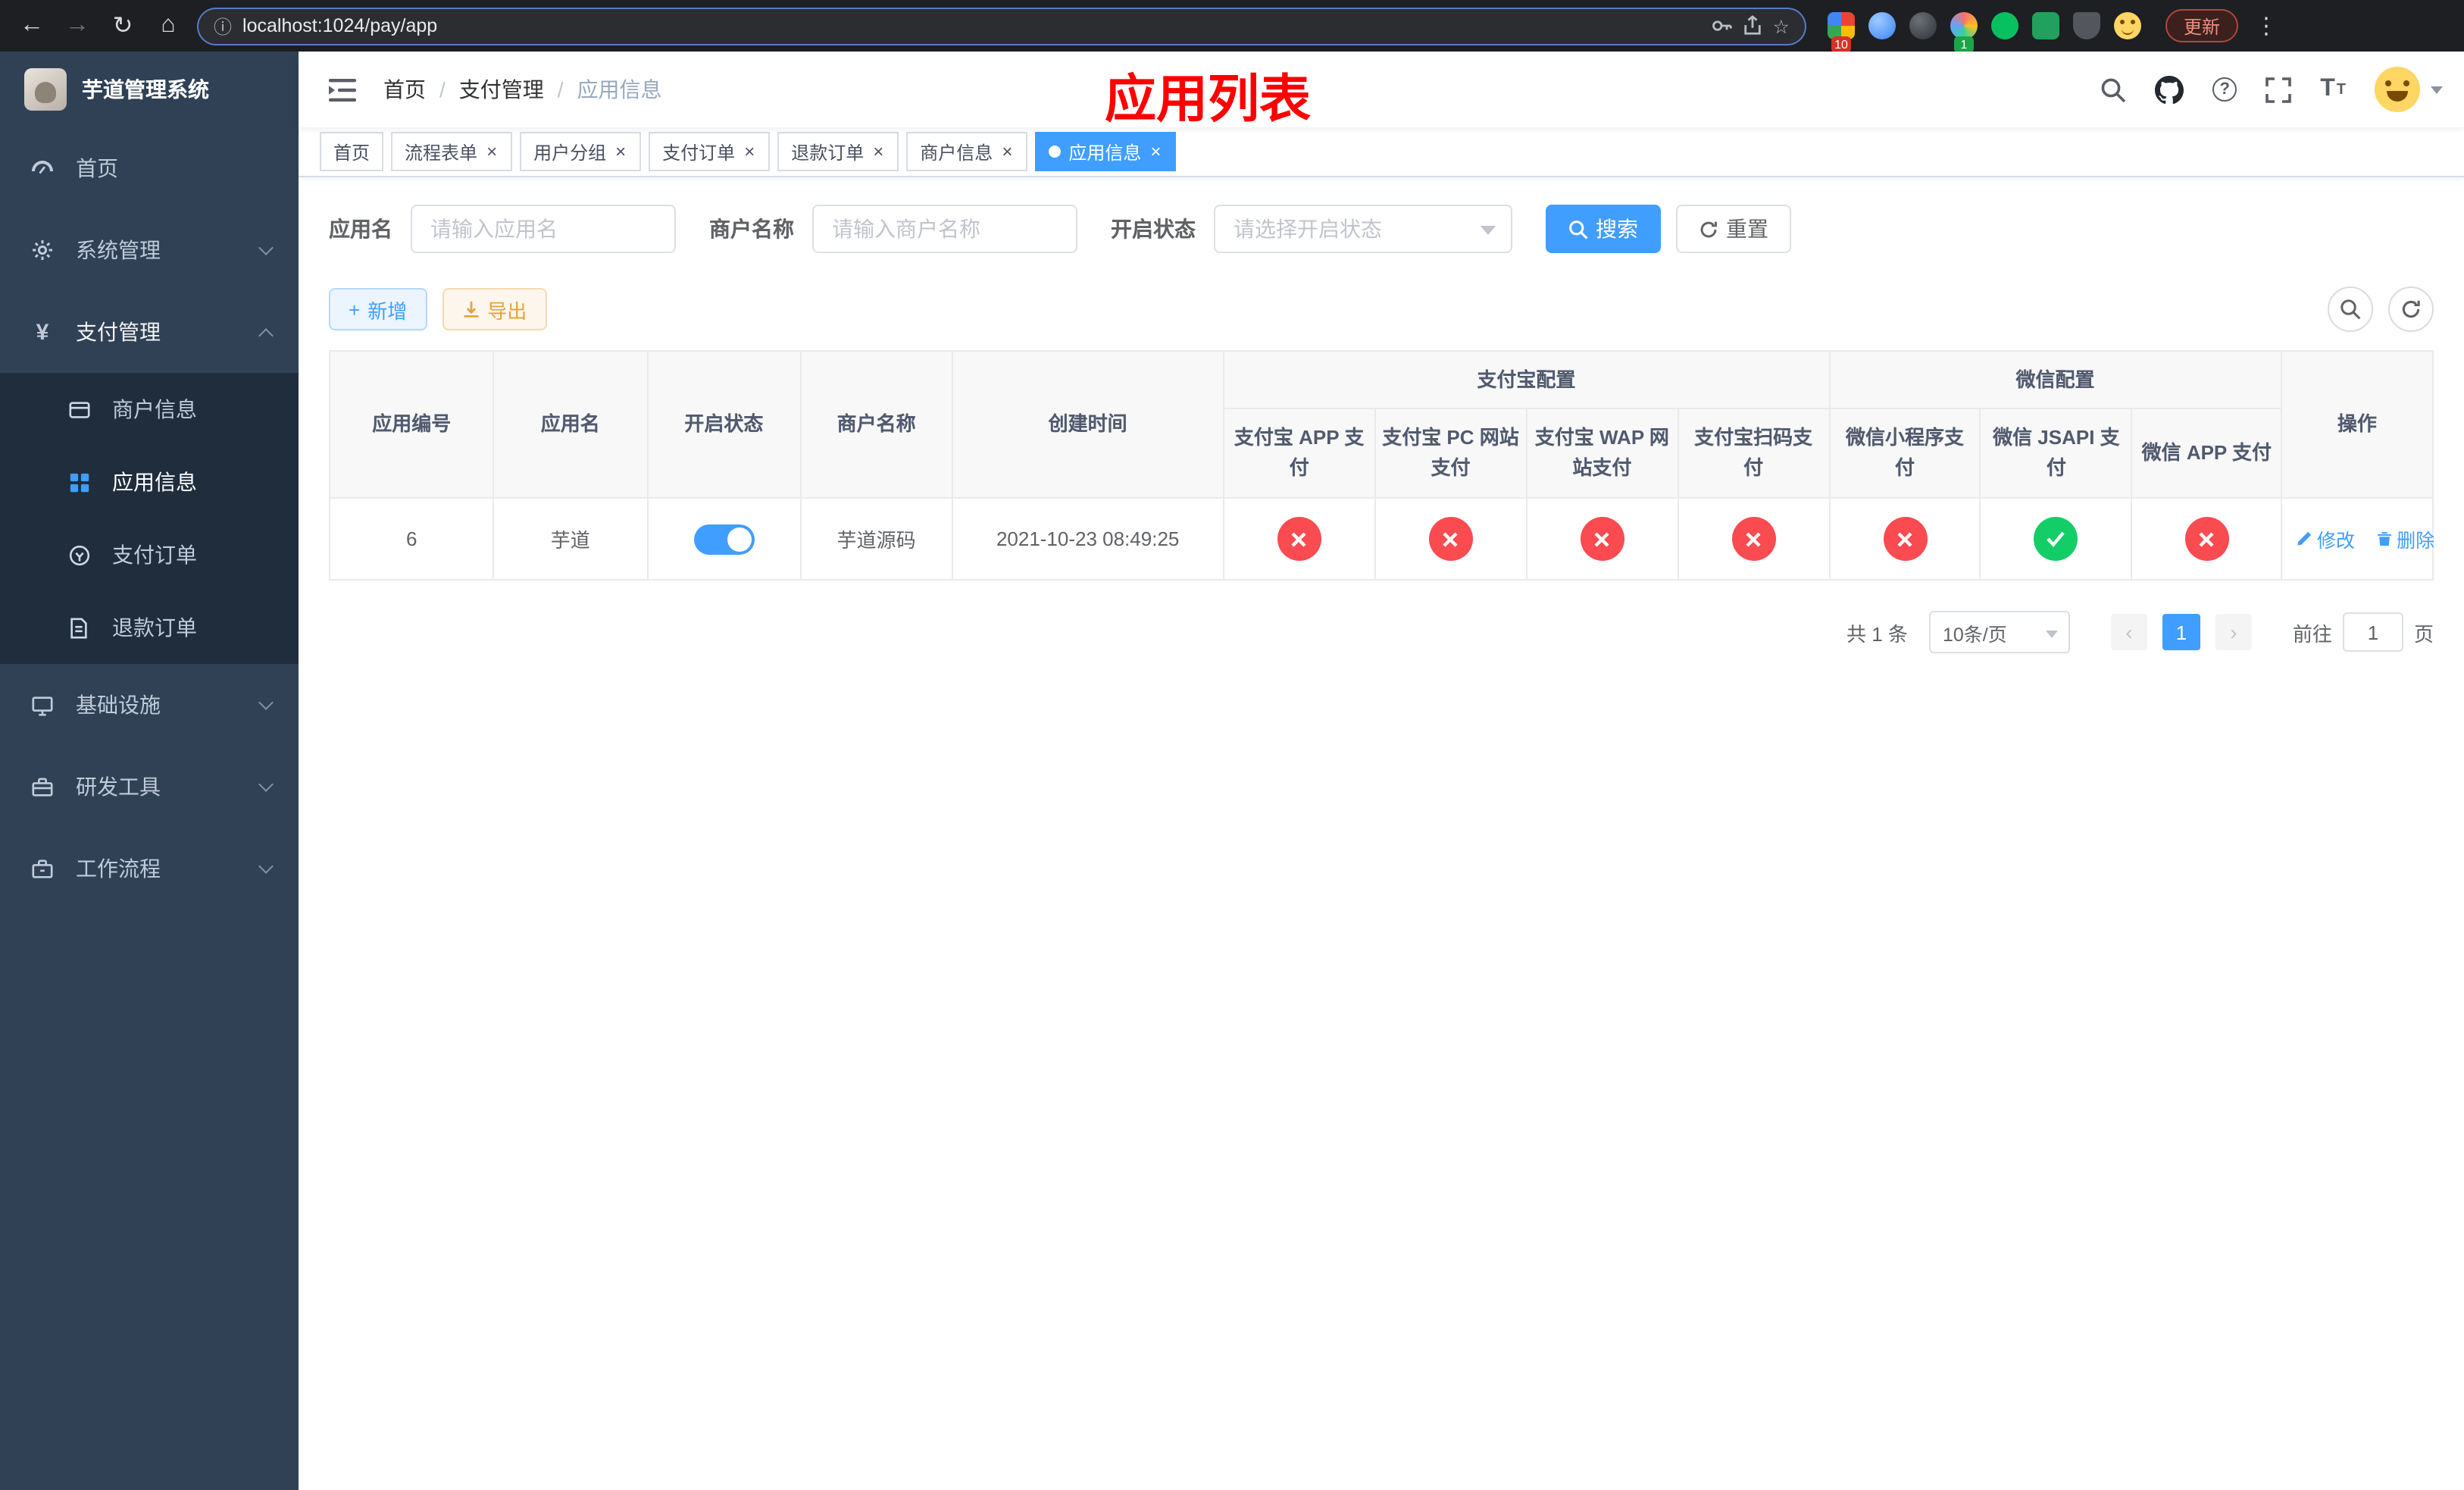  I want to click on password-key-icon, so click(1721, 26).